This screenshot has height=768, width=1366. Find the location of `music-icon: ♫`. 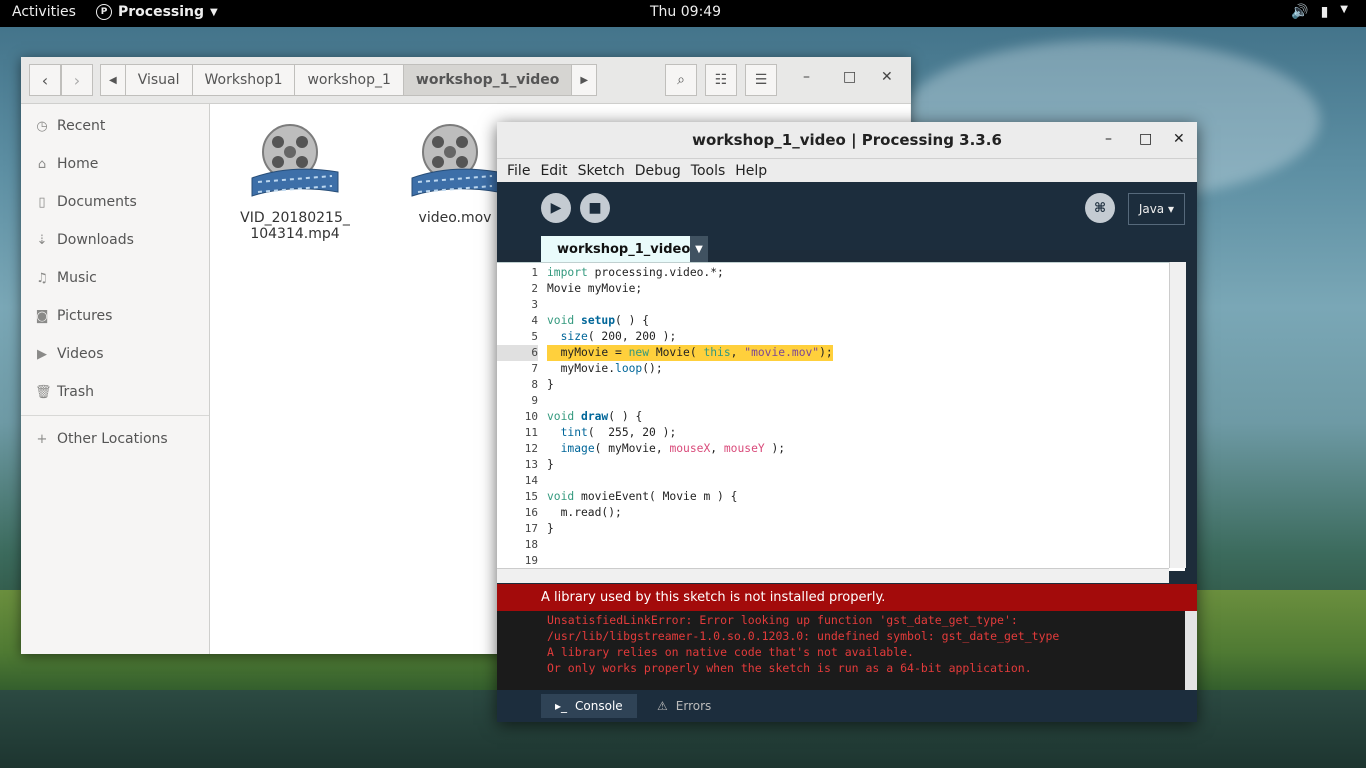

music-icon: ♫ is located at coordinates (42, 278).